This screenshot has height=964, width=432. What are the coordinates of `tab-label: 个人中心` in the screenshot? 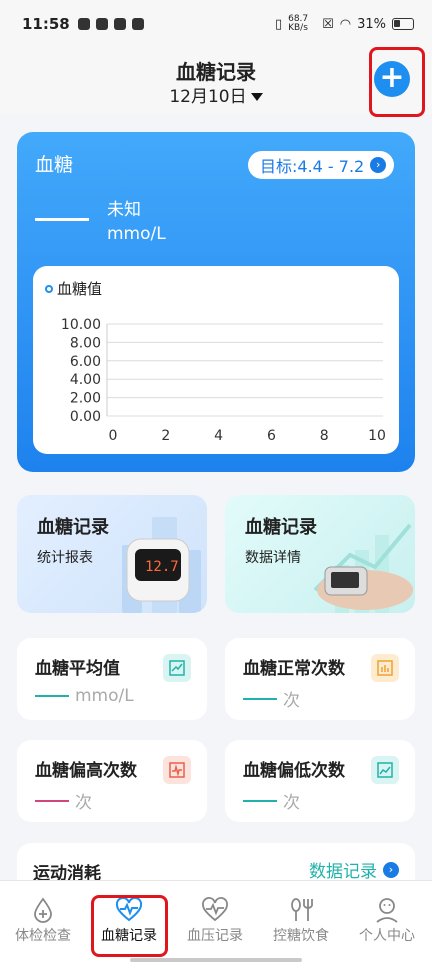 It's located at (387, 936).